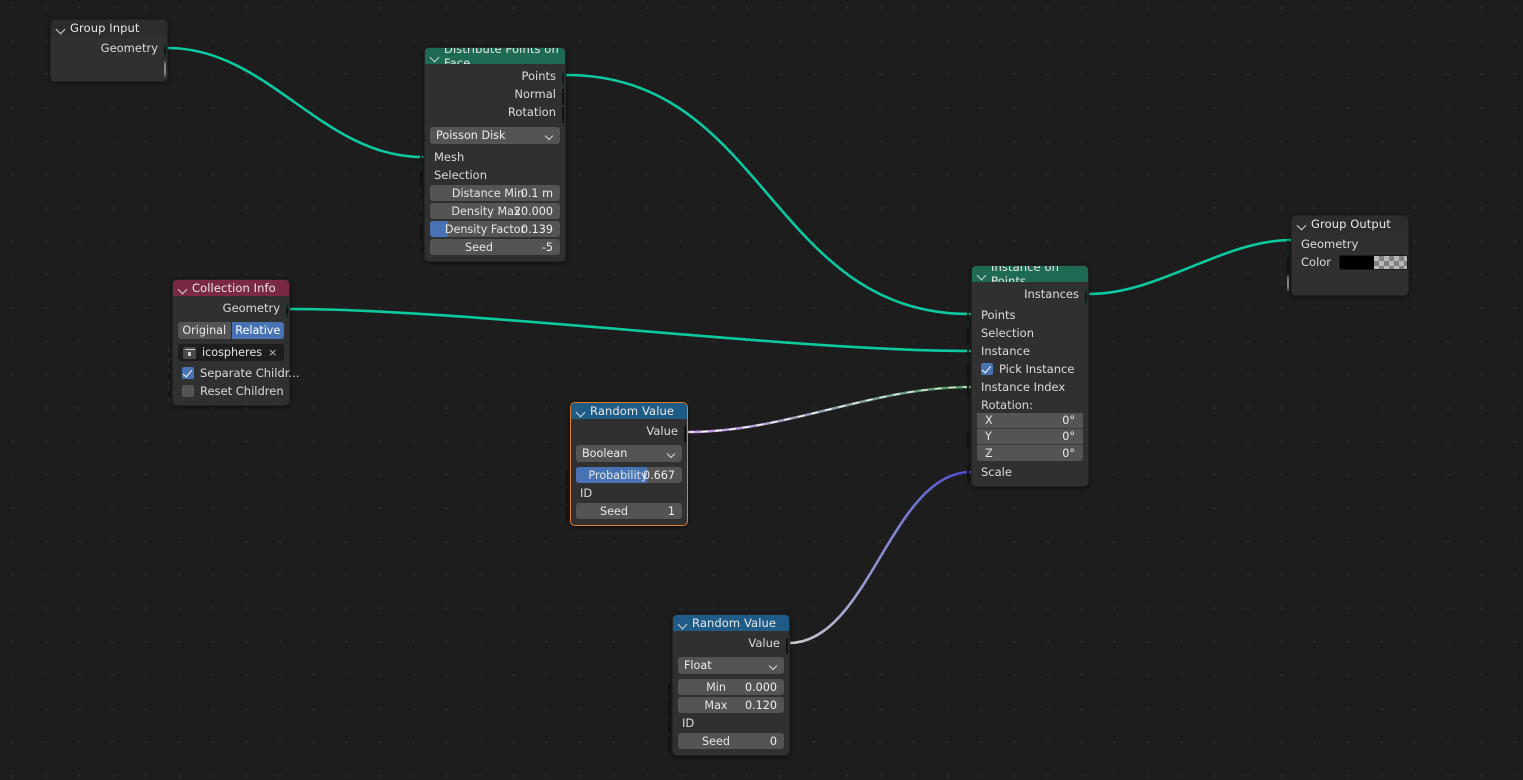 This screenshot has height=780, width=1523. Describe the element at coordinates (1030, 453) in the screenshot. I see `rotation-z-field: Z 0°` at that location.